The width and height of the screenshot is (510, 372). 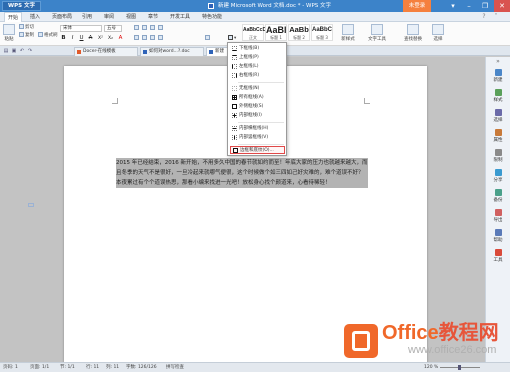 I want to click on paste-button: 粘贴, so click(x=9, y=33).